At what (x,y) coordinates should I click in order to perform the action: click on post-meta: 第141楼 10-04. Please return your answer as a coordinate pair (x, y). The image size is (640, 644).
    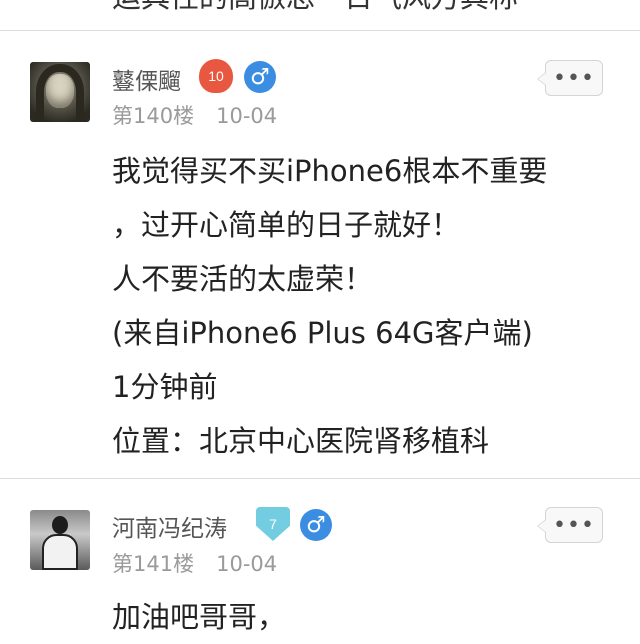
    Looking at the image, I should click on (194, 563).